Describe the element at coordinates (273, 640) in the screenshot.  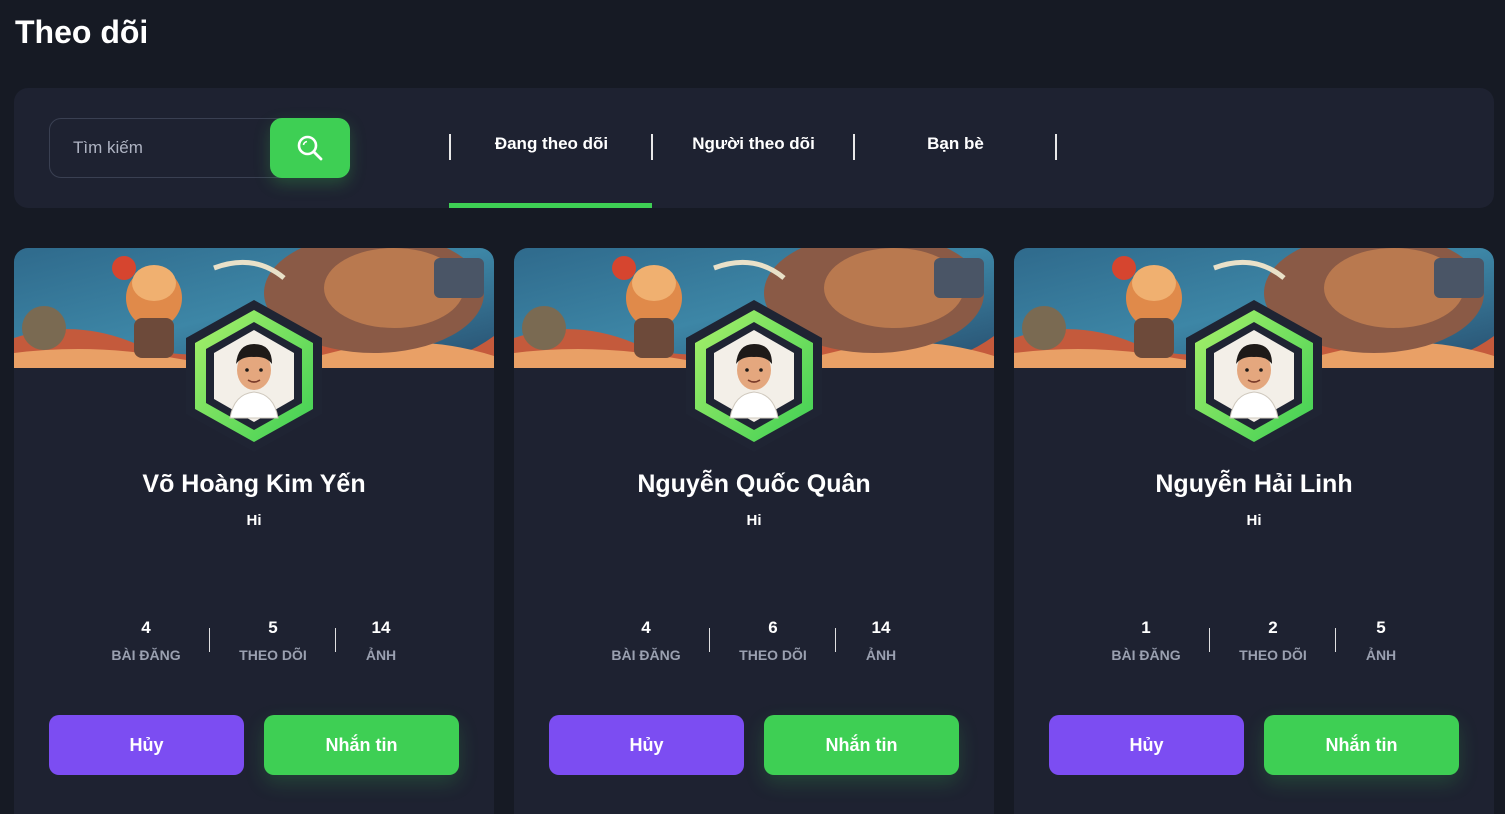
I see `stat-following: 5 THEO DÕI` at that location.